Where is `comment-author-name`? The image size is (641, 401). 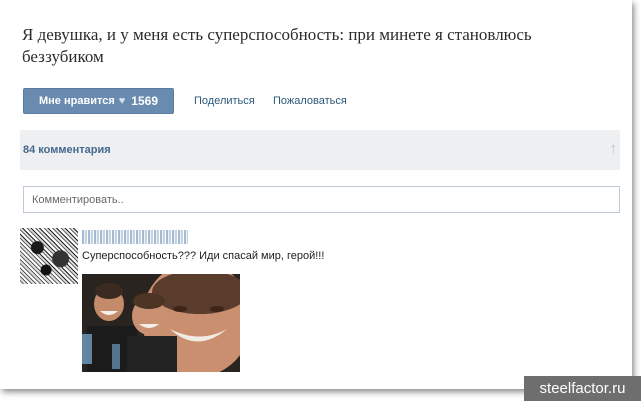 comment-author-name is located at coordinates (135, 237).